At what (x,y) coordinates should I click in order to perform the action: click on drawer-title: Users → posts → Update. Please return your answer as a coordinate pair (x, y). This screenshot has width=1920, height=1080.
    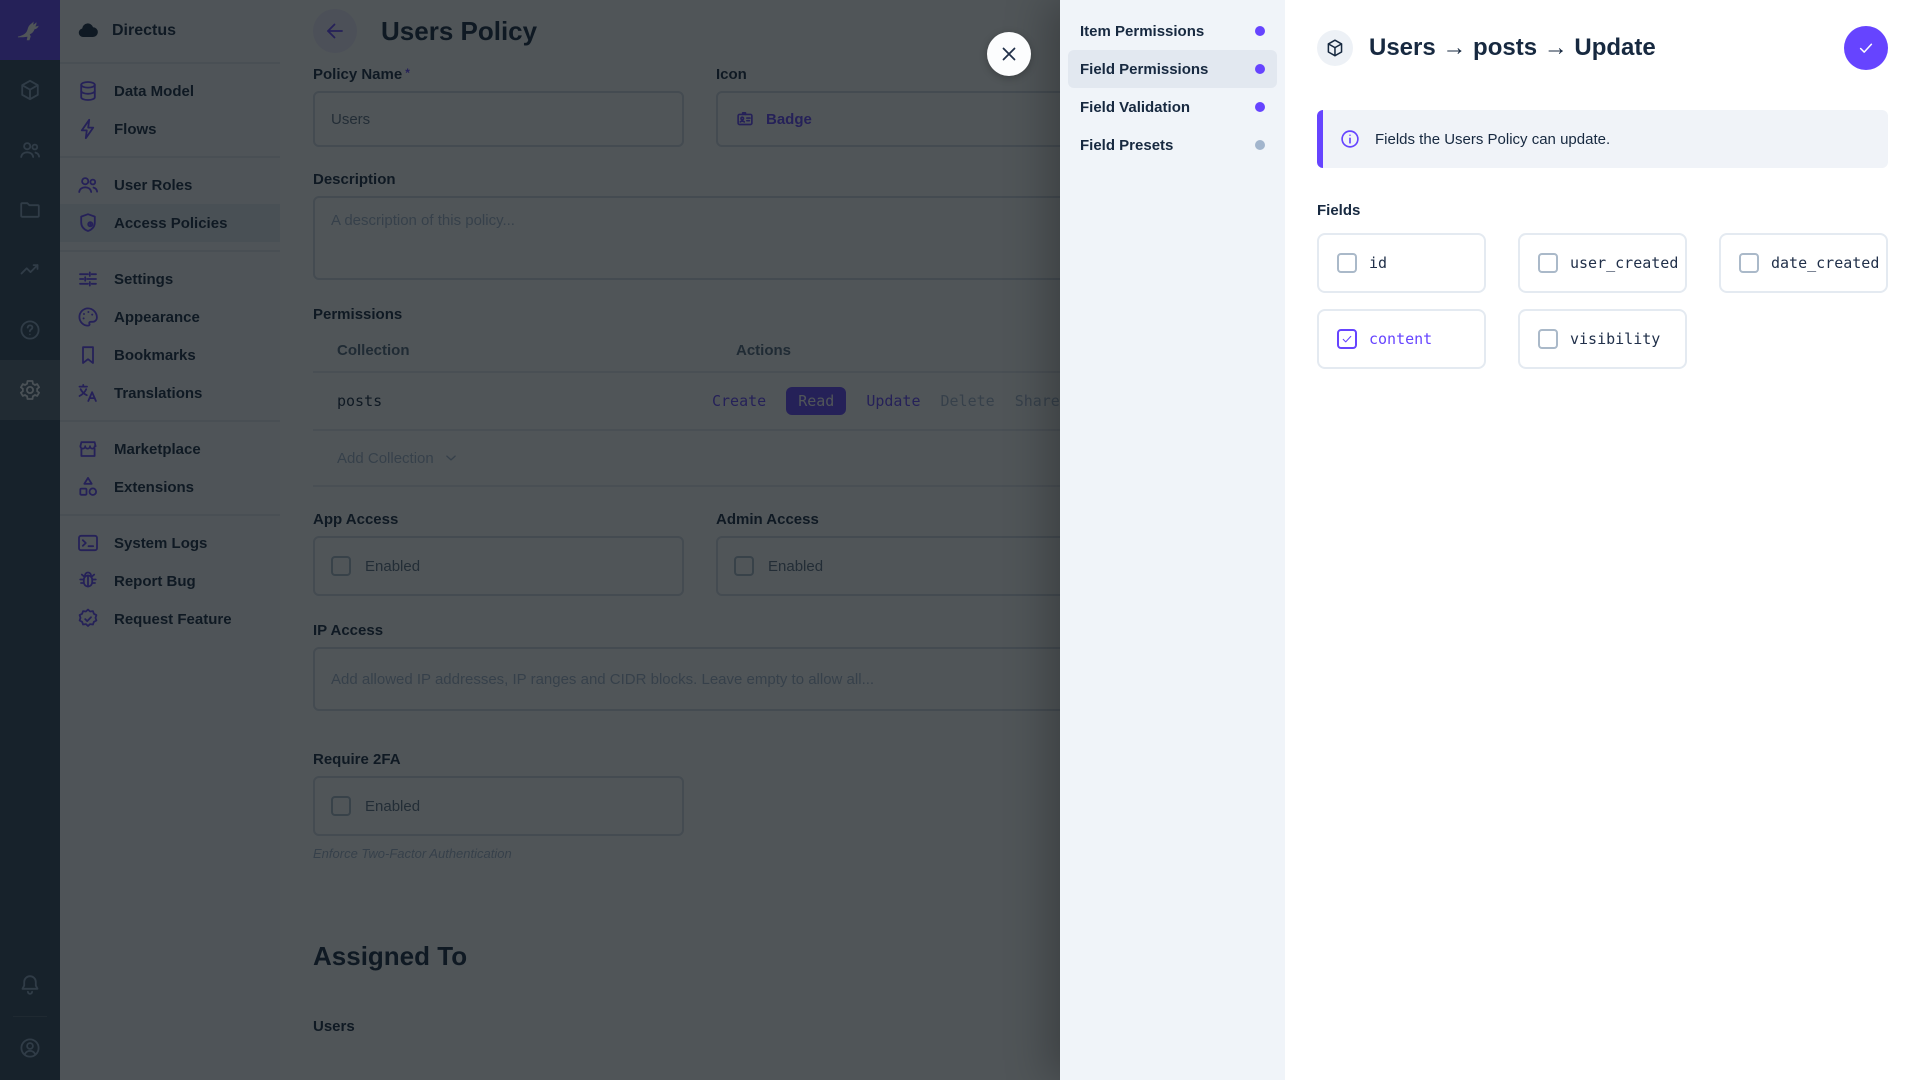
    Looking at the image, I should click on (1512, 47).